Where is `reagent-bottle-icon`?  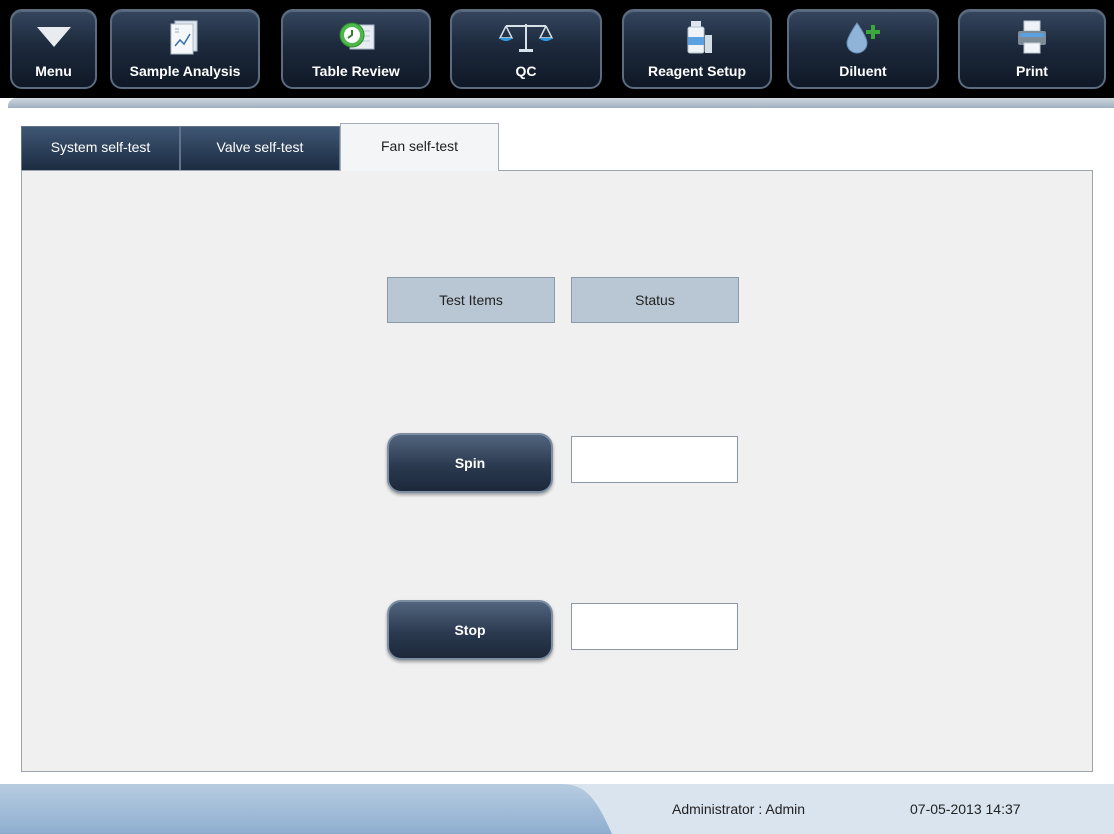
reagent-bottle-icon is located at coordinates (697, 37).